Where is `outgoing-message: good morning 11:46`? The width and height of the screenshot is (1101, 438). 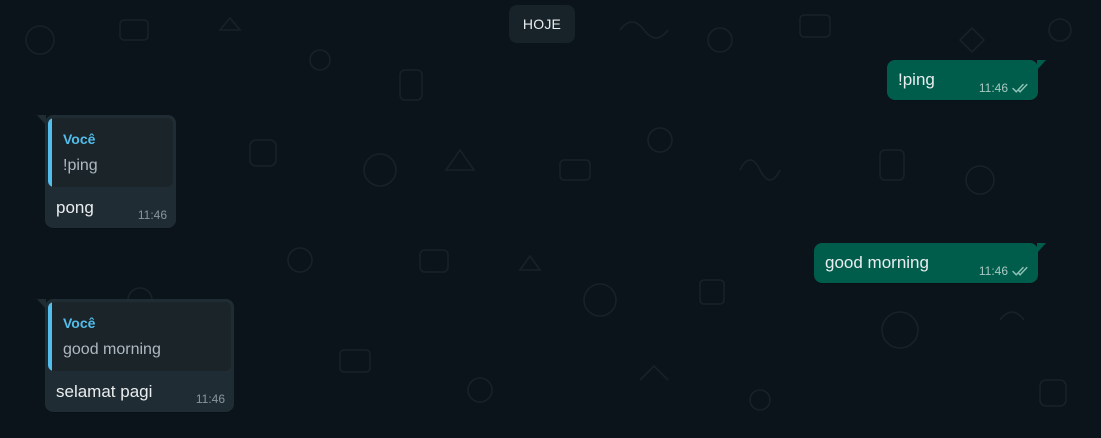 outgoing-message: good morning 11:46 is located at coordinates (930, 263).